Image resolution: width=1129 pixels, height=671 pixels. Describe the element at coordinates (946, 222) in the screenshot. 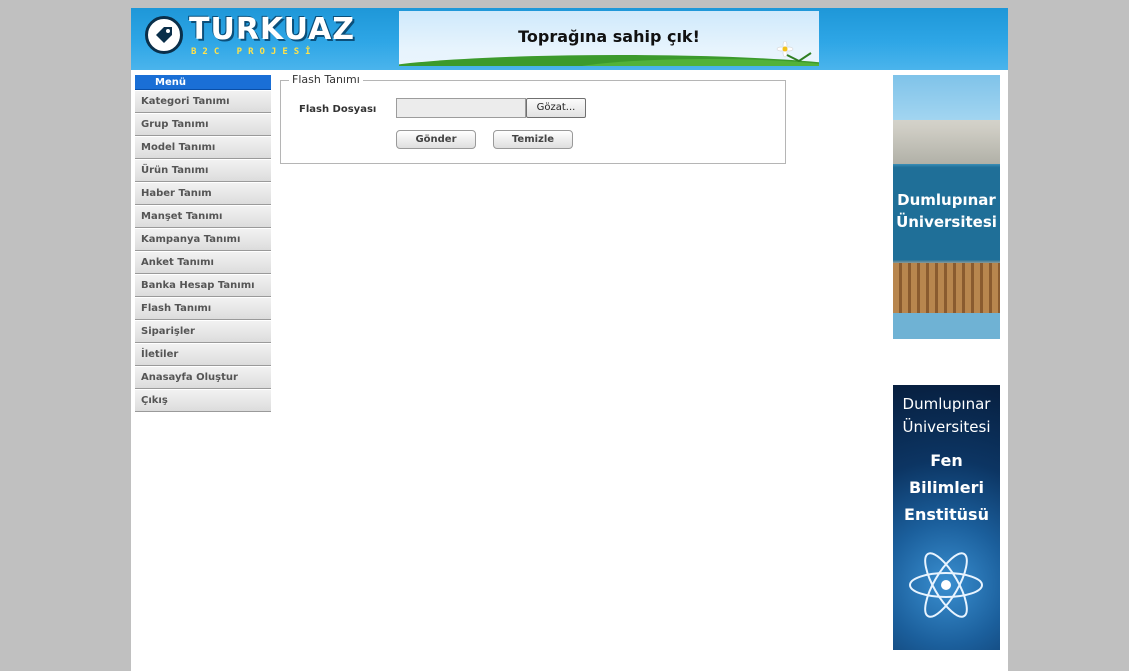

I see `university-ad-line-2: Üniversitesi` at that location.